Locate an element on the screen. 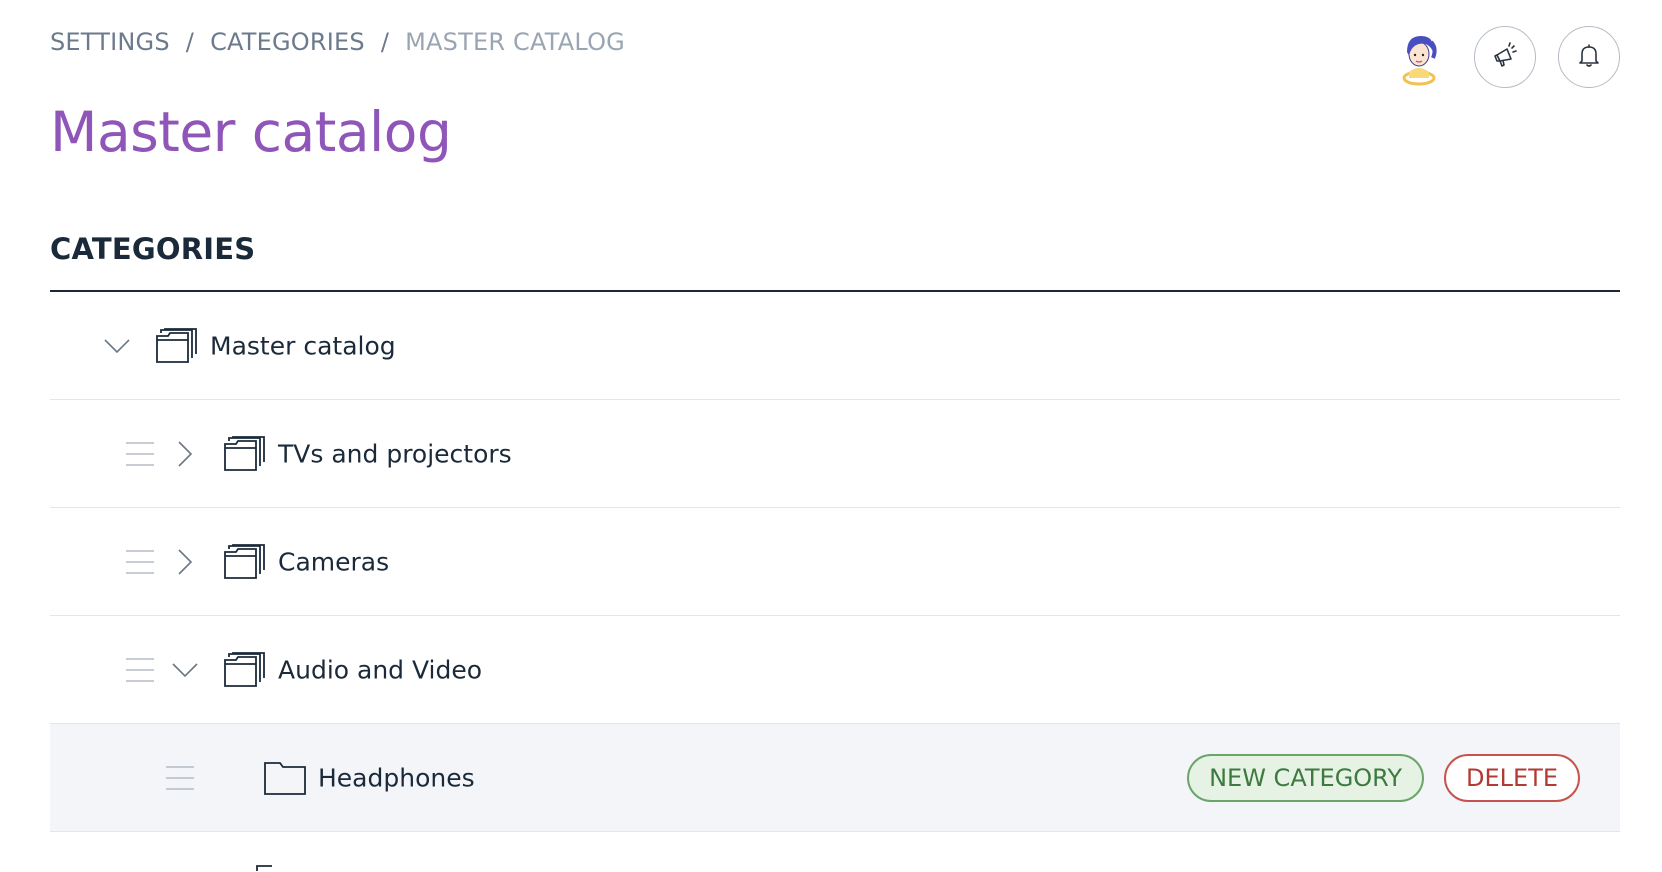 The image size is (1662, 872). breadcrumb: SETTINGS / CATEGORIES / MASTER CATALOG is located at coordinates (337, 42).